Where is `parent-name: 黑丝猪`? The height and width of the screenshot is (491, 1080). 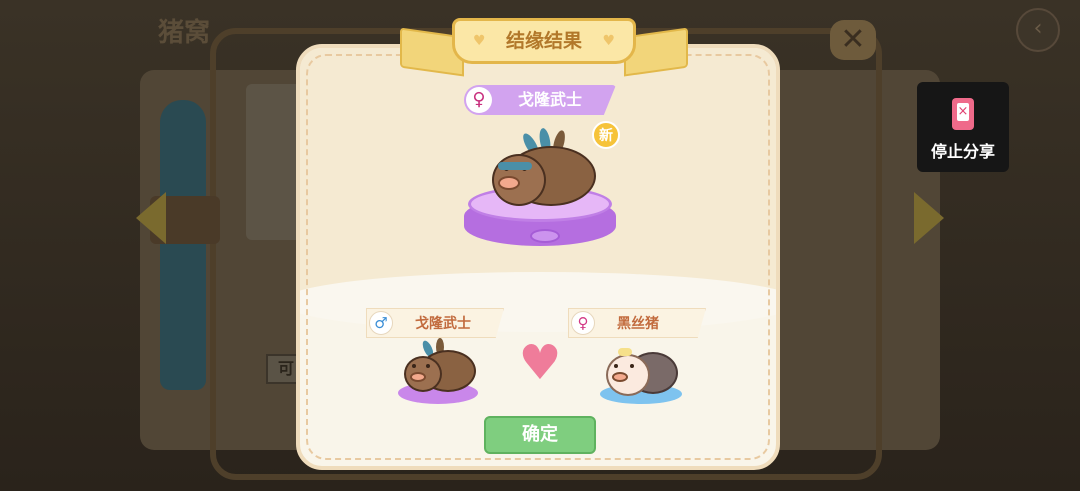
parent-name: 黑丝猪 is located at coordinates (638, 324).